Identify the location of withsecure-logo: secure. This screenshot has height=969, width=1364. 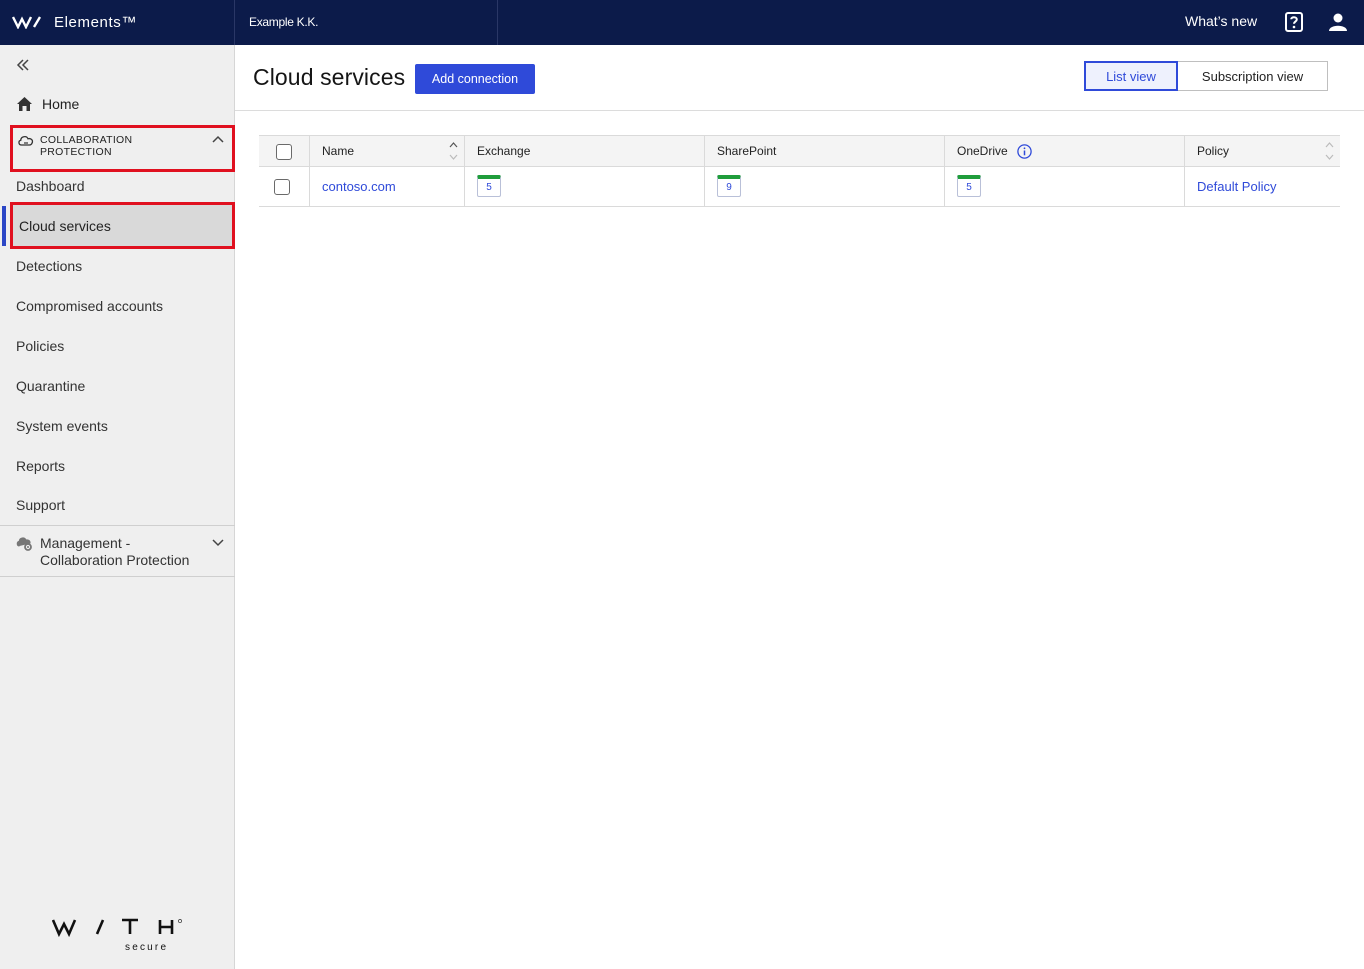
(117, 935).